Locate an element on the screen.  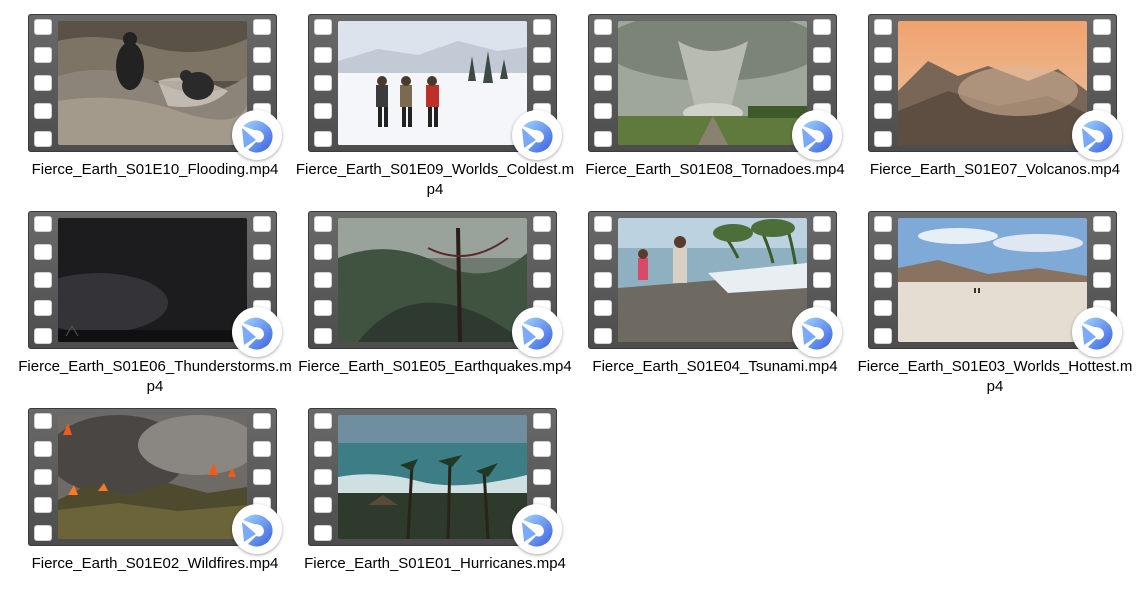
file-item: Fierce_Earth_S01E10_Flooding.mp4 is located at coordinates (155, 111).